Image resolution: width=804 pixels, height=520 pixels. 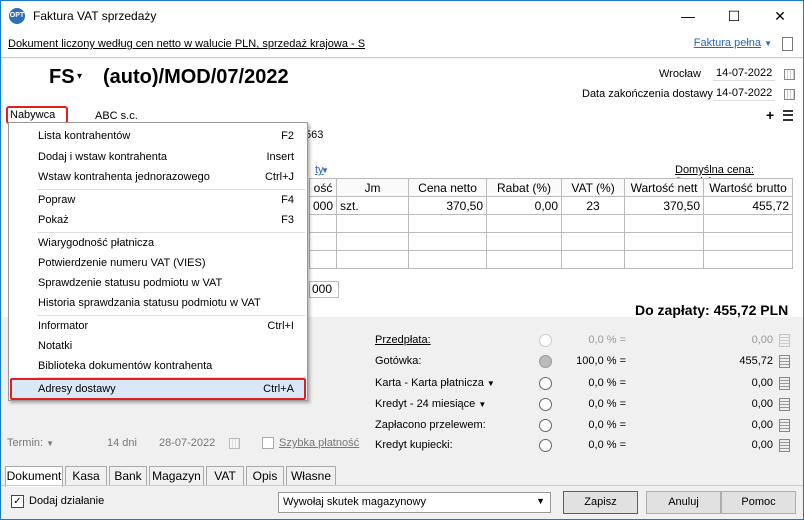 I want to click on payment-row-cash: Gotówka: 100,0 % = 455,72, so click(x=585, y=362).